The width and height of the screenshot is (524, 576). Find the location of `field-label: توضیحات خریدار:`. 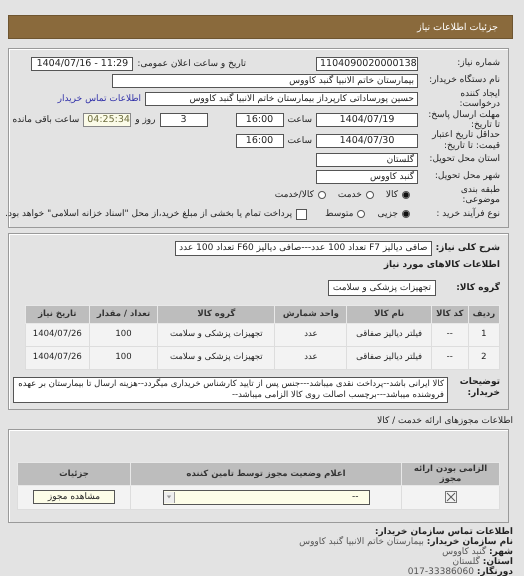

field-label: توضیحات خریدار: is located at coordinates (479, 387).